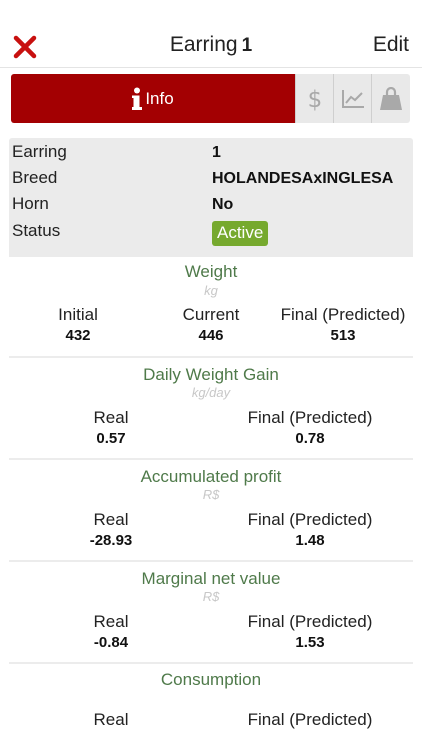 The height and width of the screenshot is (750, 422). I want to click on daily-gain-final: Final (Predicted) 0.78, so click(310, 427).